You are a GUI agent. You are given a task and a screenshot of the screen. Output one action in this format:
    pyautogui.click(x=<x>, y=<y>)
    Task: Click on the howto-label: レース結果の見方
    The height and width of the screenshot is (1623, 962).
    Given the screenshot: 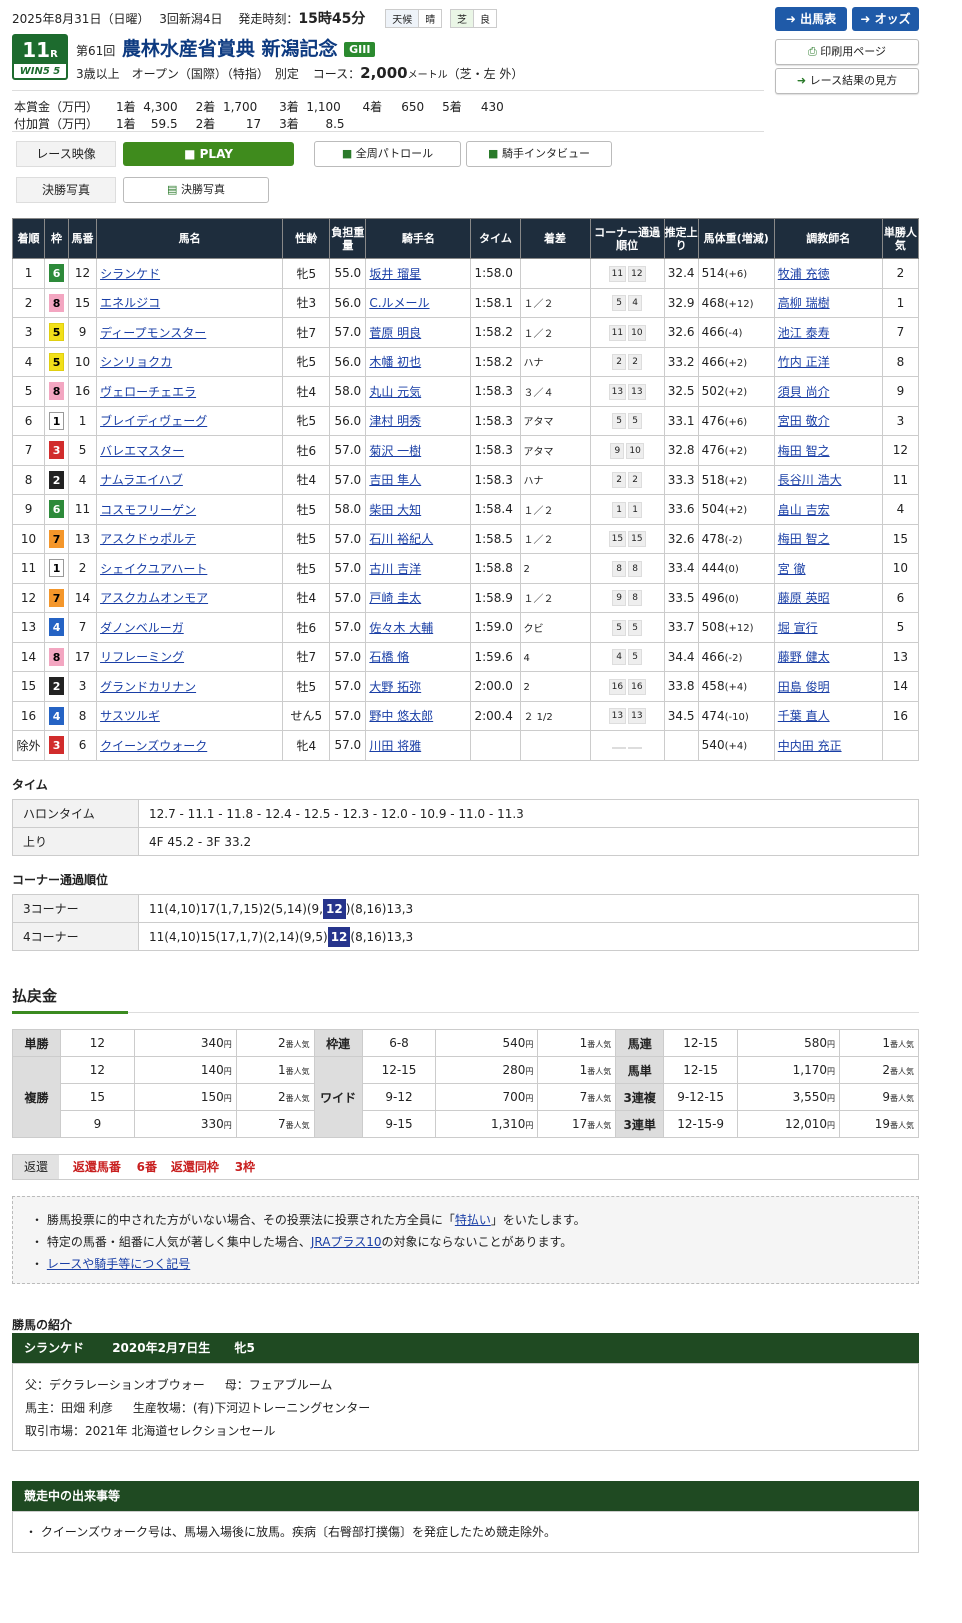 What is the action you would take?
    pyautogui.click(x=853, y=80)
    